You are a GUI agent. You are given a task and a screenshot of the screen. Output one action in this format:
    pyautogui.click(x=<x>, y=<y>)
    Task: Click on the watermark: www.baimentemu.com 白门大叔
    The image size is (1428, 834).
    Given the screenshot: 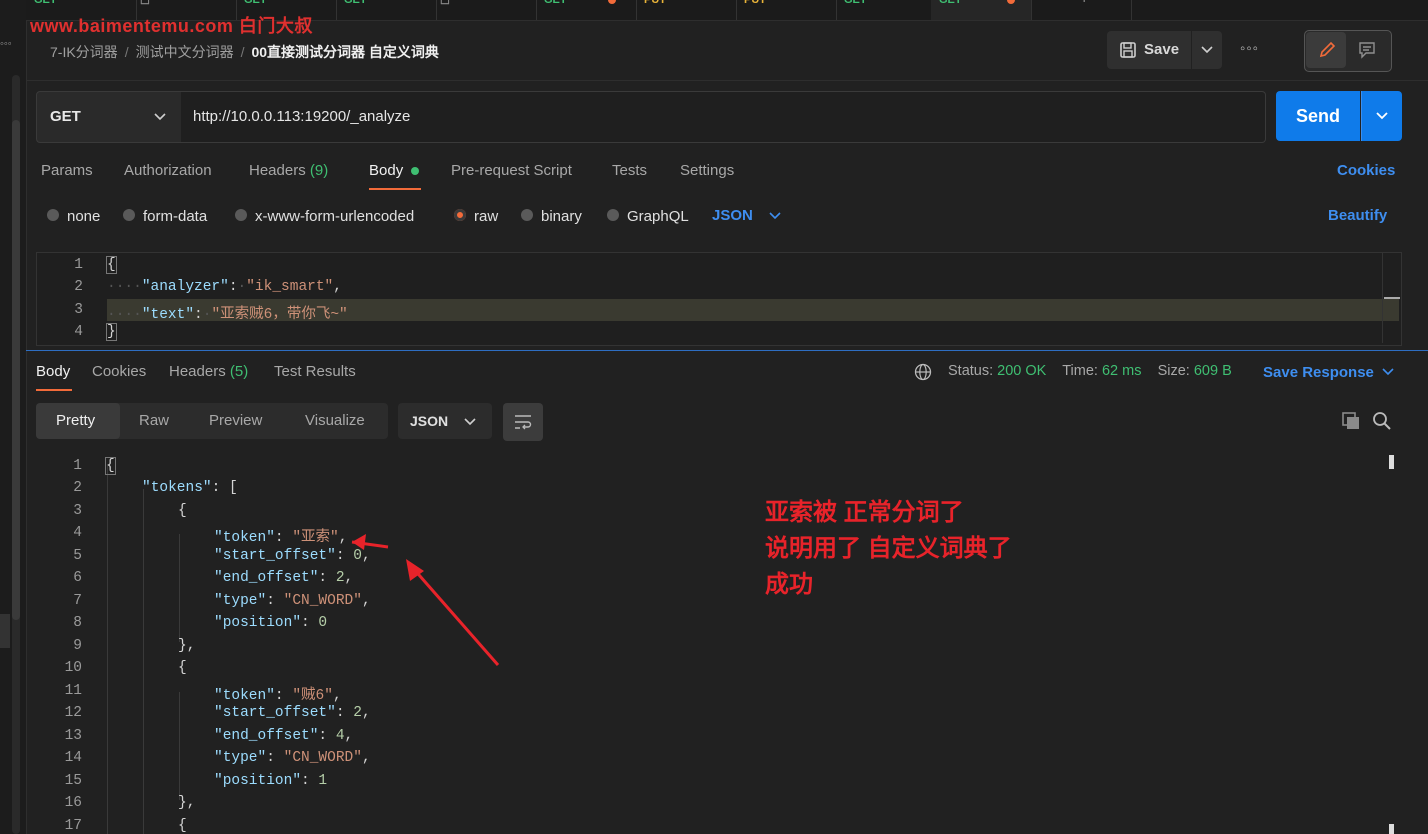 What is the action you would take?
    pyautogui.click(x=171, y=26)
    